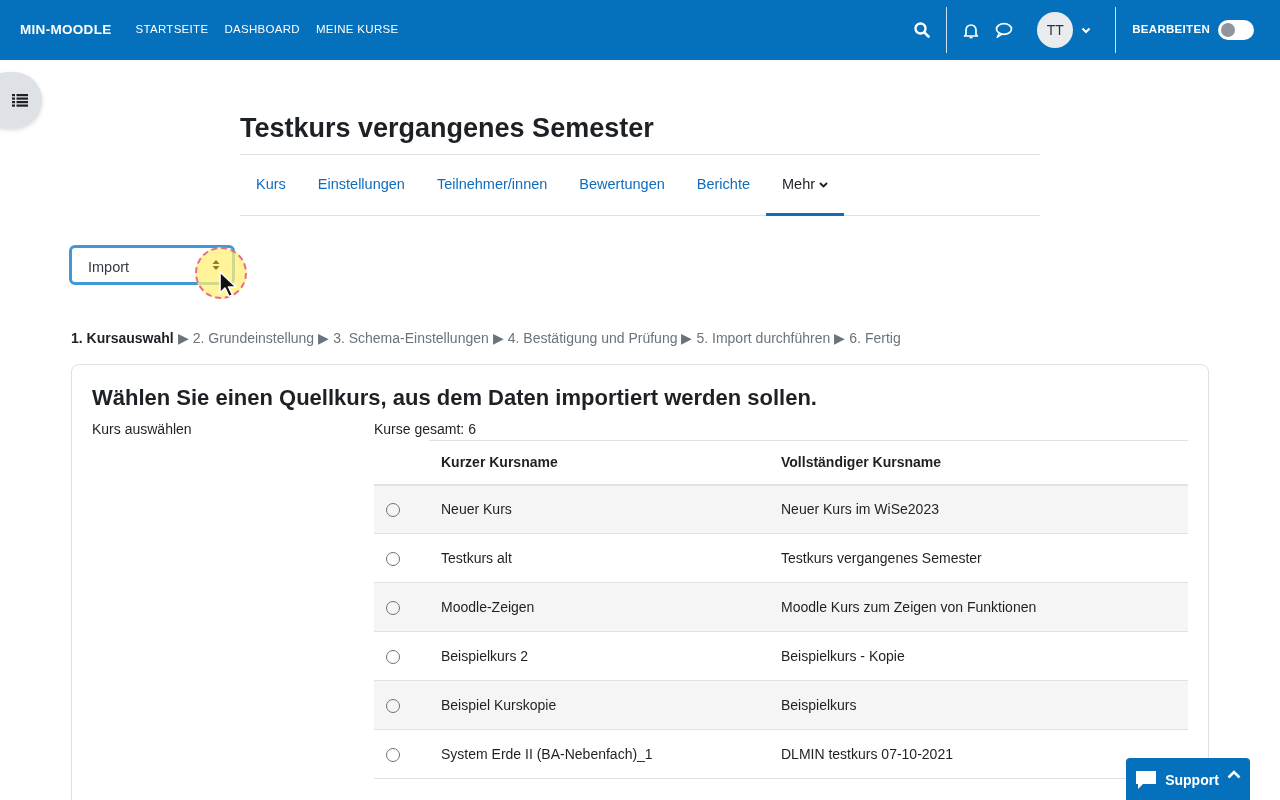 The height and width of the screenshot is (800, 1280). Describe the element at coordinates (492, 186) in the screenshot. I see `nav-tab: Teilnehmer/innen` at that location.